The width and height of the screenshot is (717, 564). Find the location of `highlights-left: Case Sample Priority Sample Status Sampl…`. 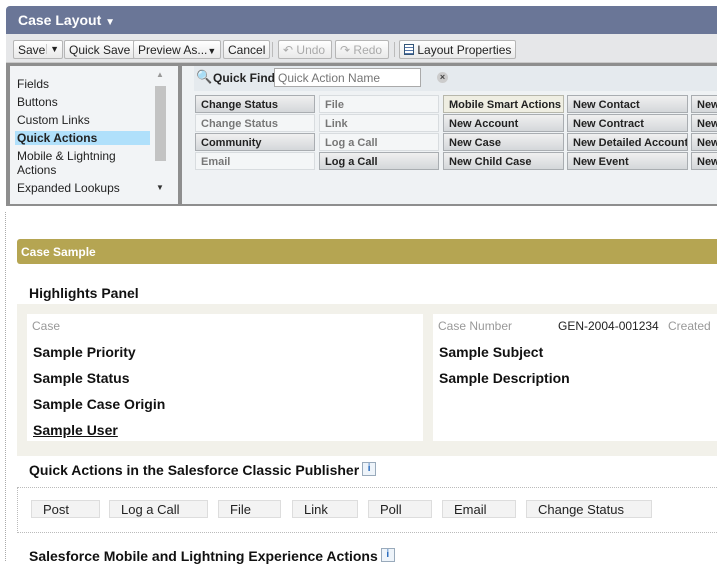

highlights-left: Case Sample Priority Sample Status Sampl… is located at coordinates (225, 377).